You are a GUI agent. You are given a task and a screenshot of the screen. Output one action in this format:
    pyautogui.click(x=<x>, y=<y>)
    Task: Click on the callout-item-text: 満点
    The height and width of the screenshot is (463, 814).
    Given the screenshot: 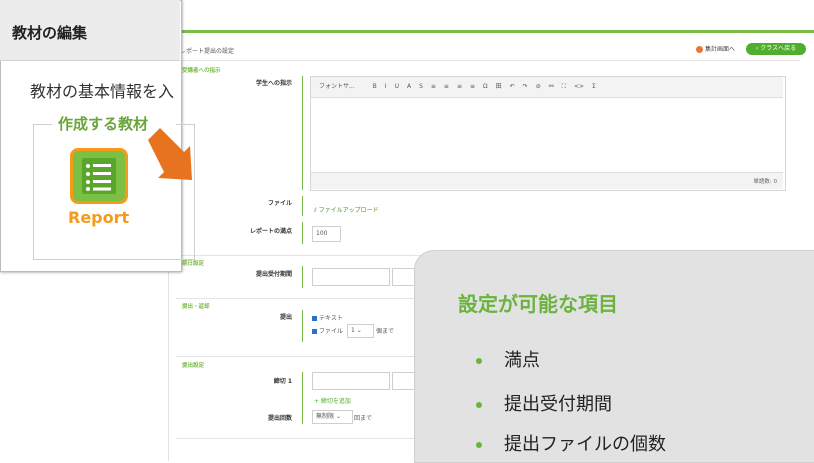 What is the action you would take?
    pyautogui.click(x=522, y=360)
    